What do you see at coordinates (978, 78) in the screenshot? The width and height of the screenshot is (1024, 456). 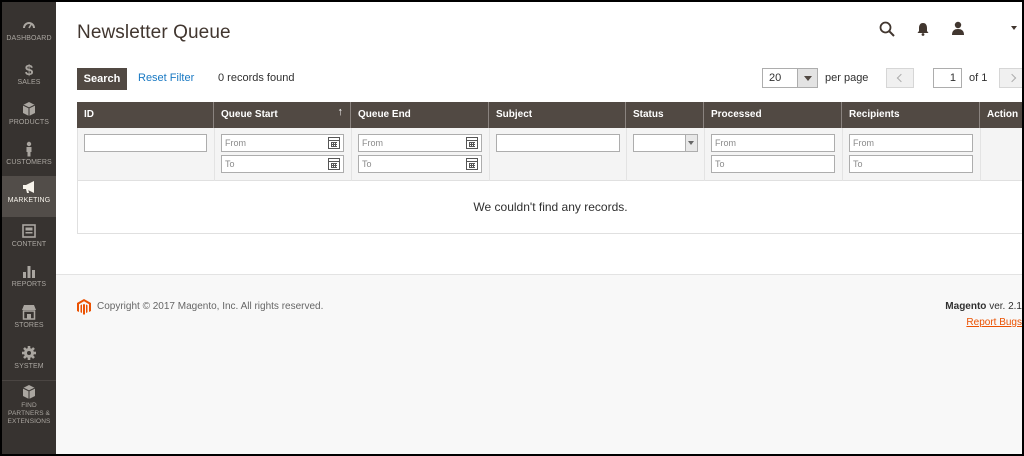 I see `page-count: of 1` at bounding box center [978, 78].